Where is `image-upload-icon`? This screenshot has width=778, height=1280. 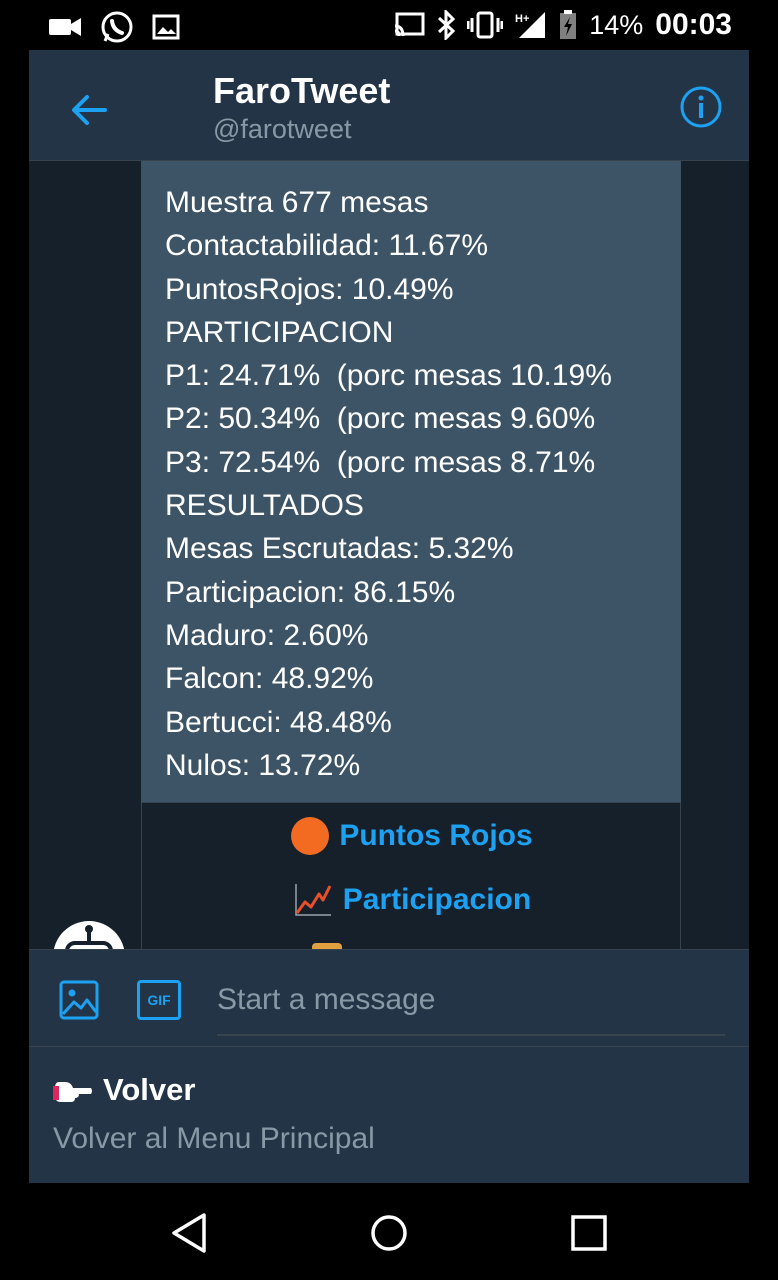
image-upload-icon is located at coordinates (79, 1000).